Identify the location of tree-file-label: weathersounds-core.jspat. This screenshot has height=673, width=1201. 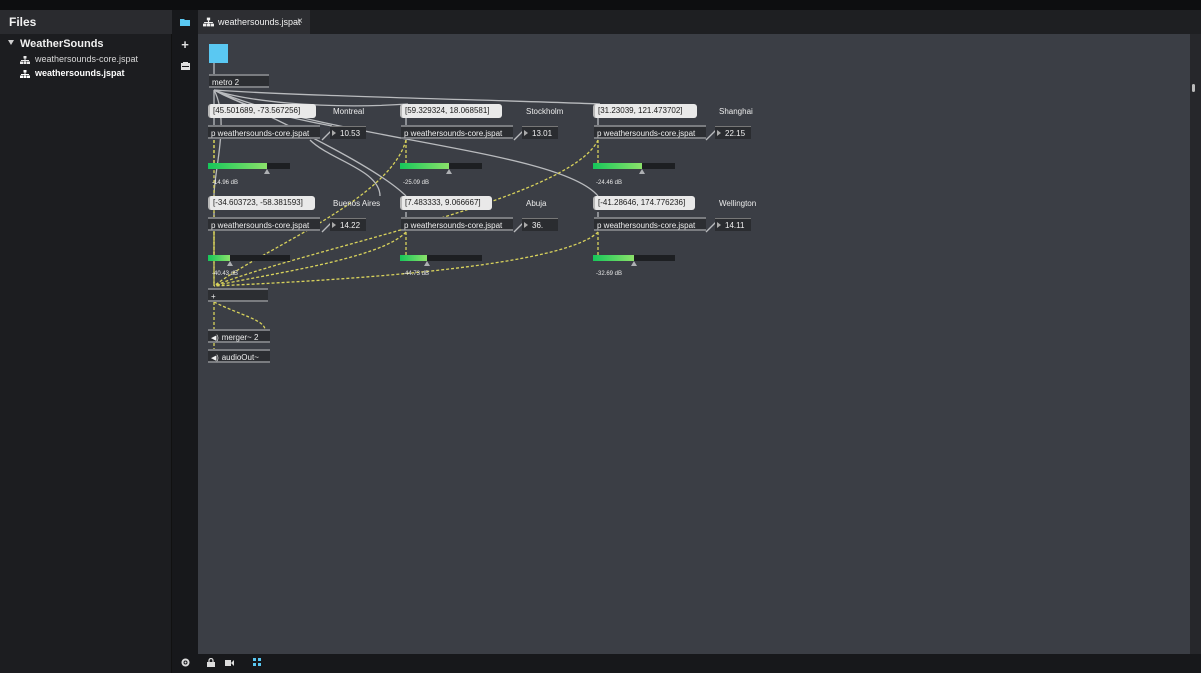
(87, 59).